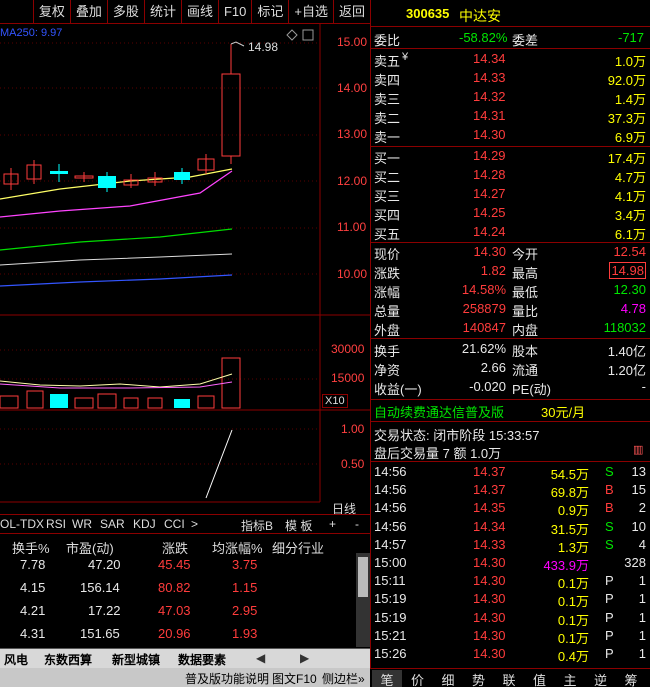 This screenshot has width=650, height=687. Describe the element at coordinates (136, 659) in the screenshot. I see `sector-tab-xinxingchengzhen: 新型城镇` at that location.